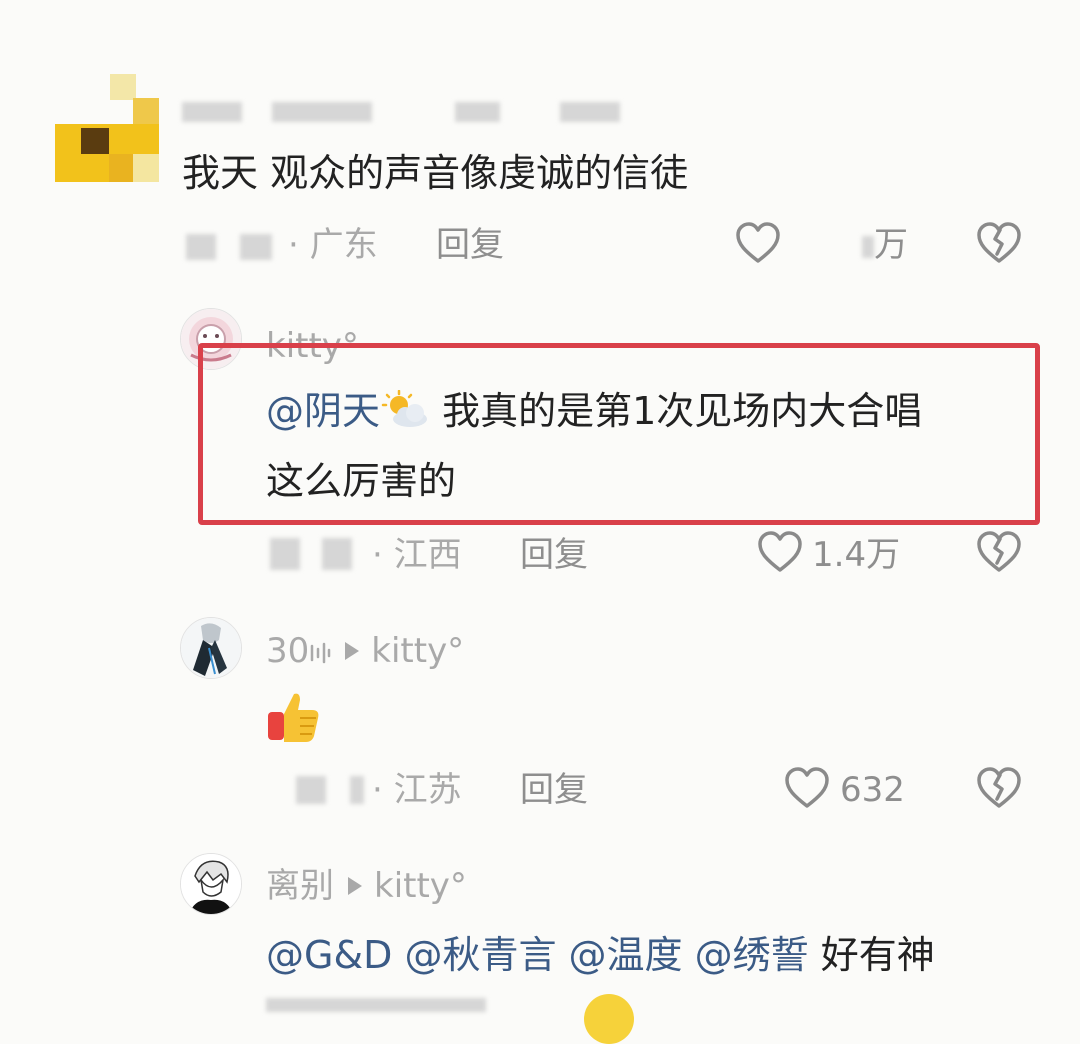 The height and width of the screenshot is (1044, 1080). I want to click on comment-location: · 广东, so click(333, 245).